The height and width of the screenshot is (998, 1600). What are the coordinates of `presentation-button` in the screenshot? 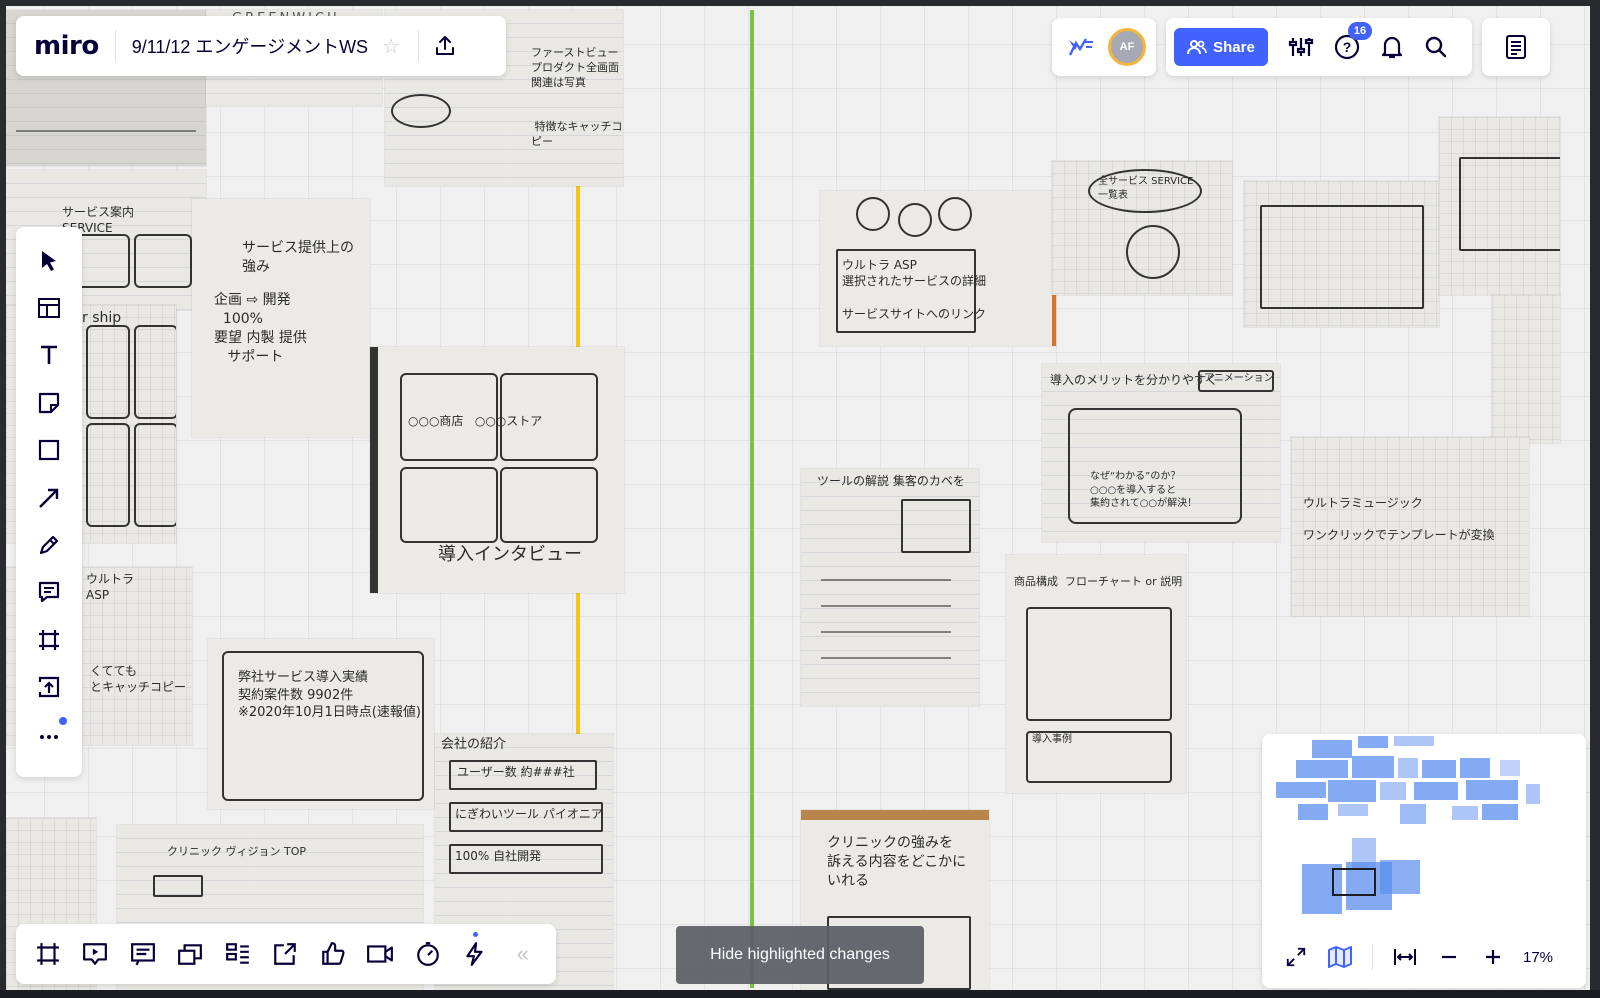 It's located at (96, 954).